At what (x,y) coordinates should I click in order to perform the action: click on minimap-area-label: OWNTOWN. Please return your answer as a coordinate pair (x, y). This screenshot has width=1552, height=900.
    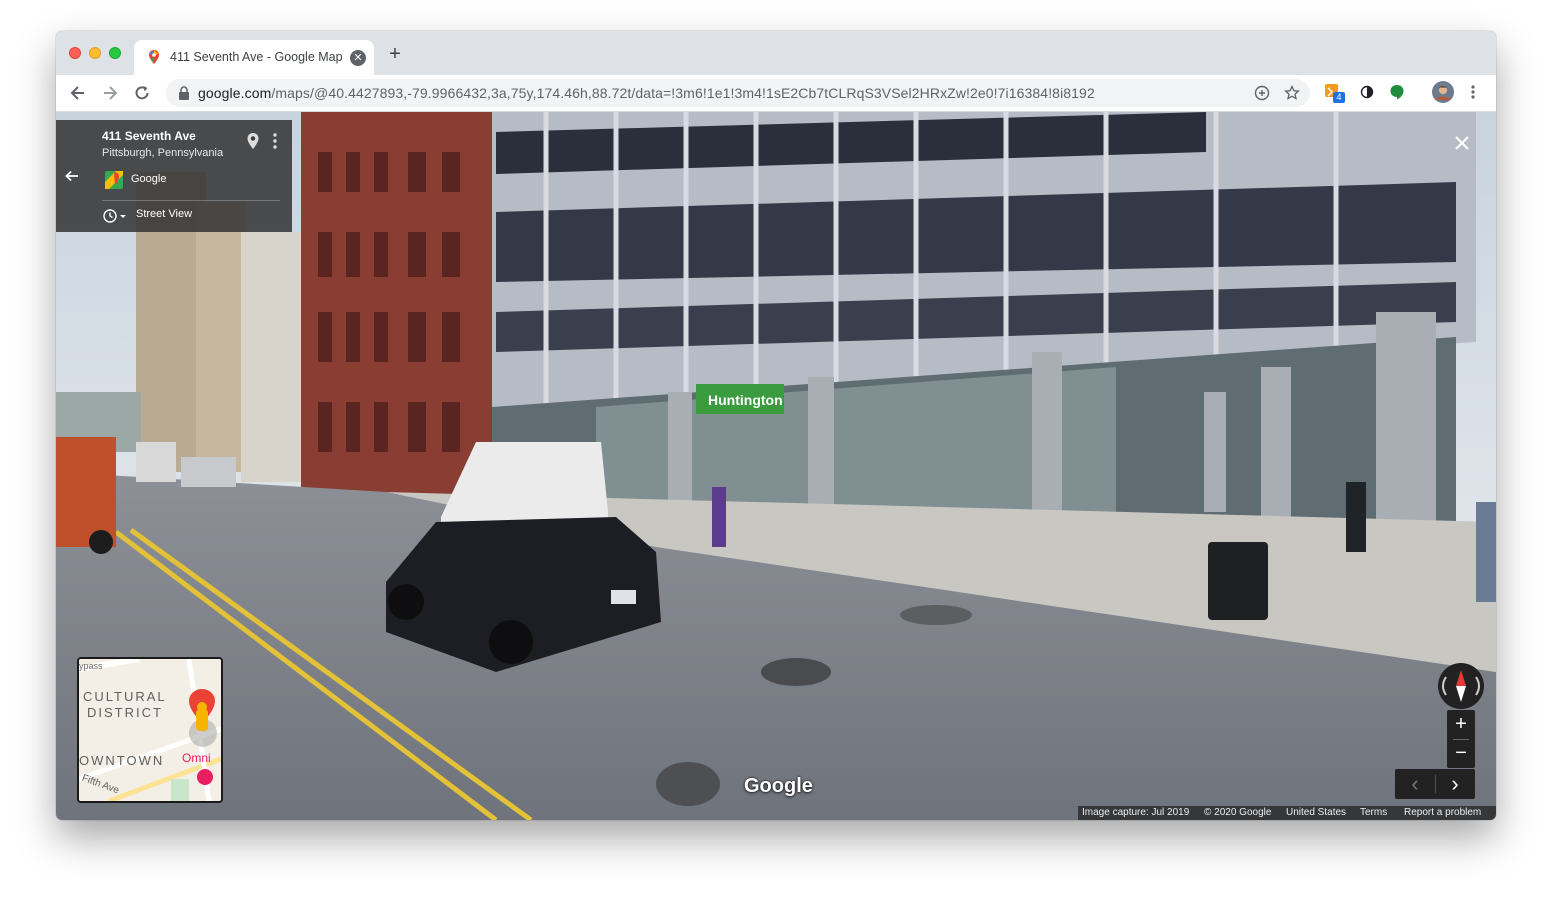
    Looking at the image, I should click on (122, 760).